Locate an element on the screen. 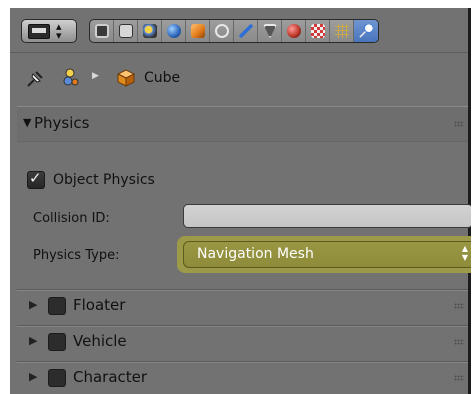  constraints-icon is located at coordinates (222, 31).